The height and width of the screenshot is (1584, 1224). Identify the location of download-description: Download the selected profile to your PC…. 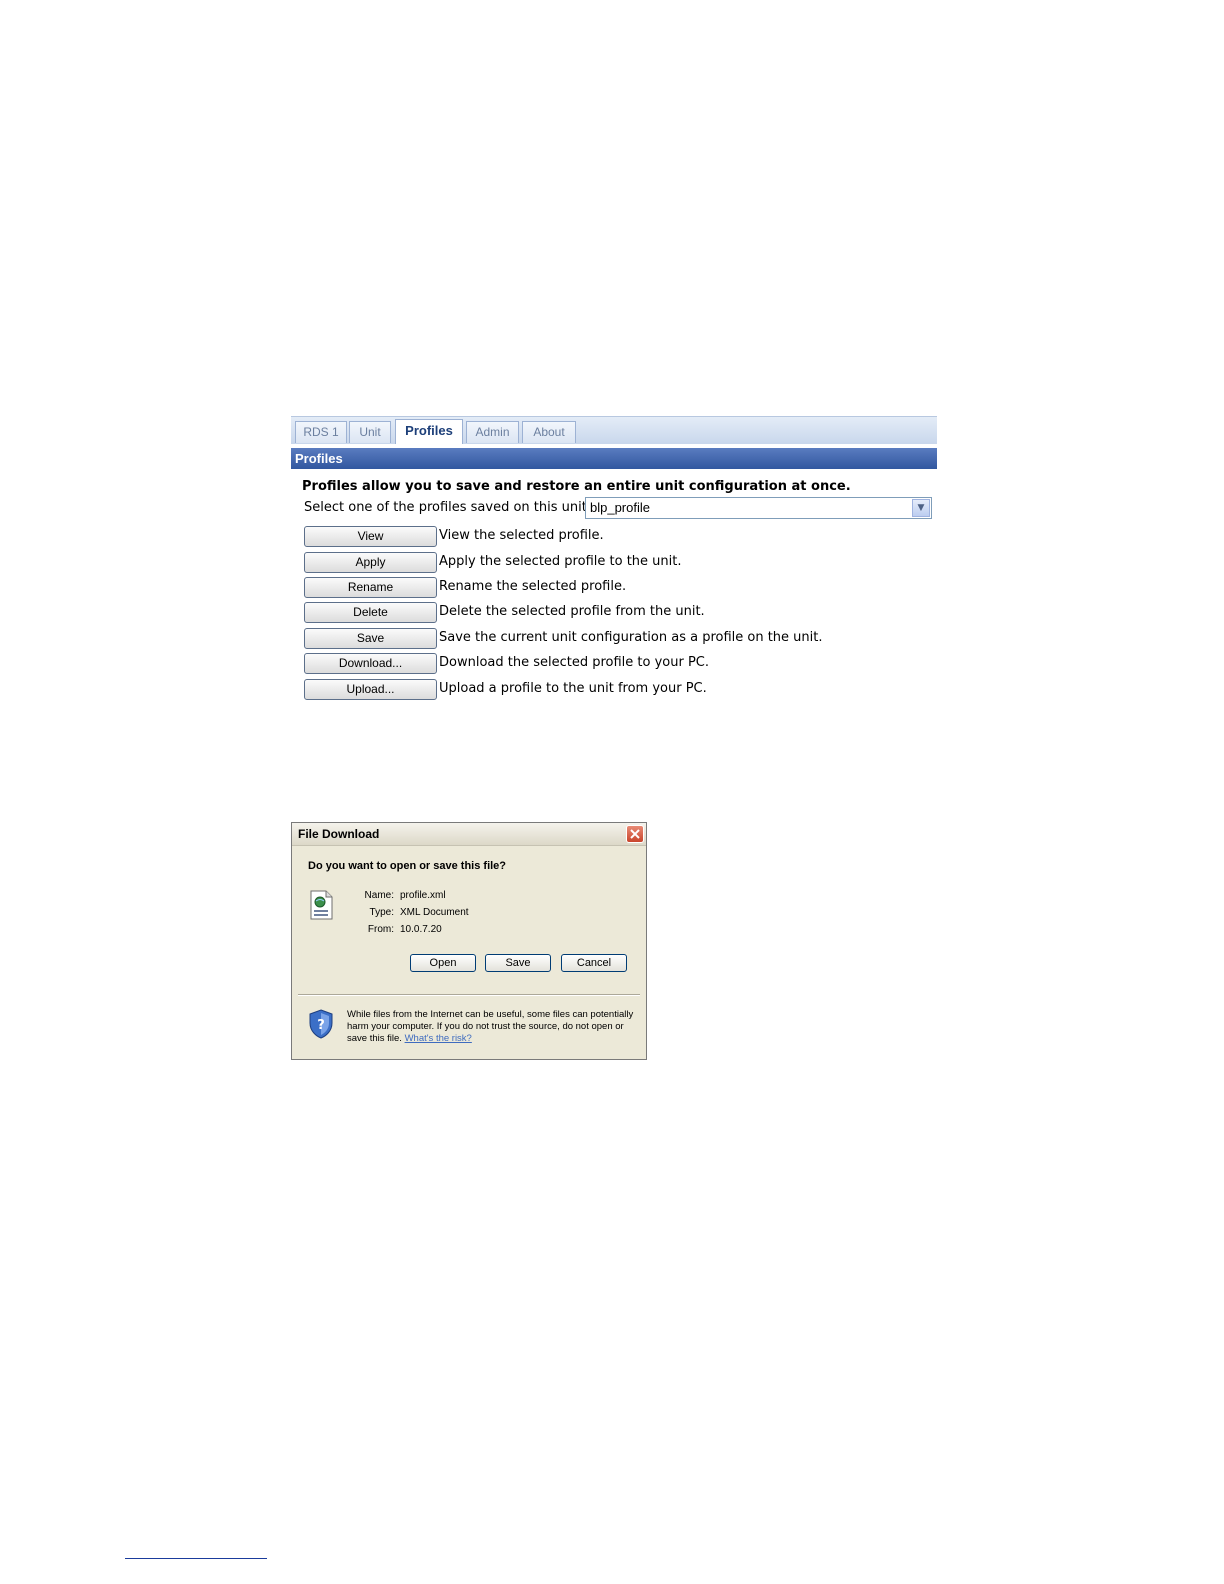
(574, 662).